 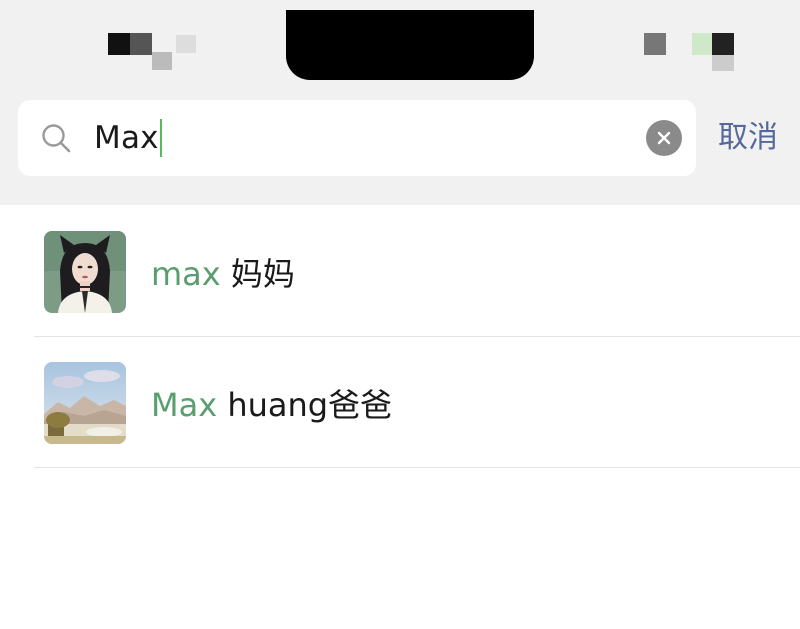 What do you see at coordinates (85, 272) in the screenshot?
I see `girl-portrait-avatar` at bounding box center [85, 272].